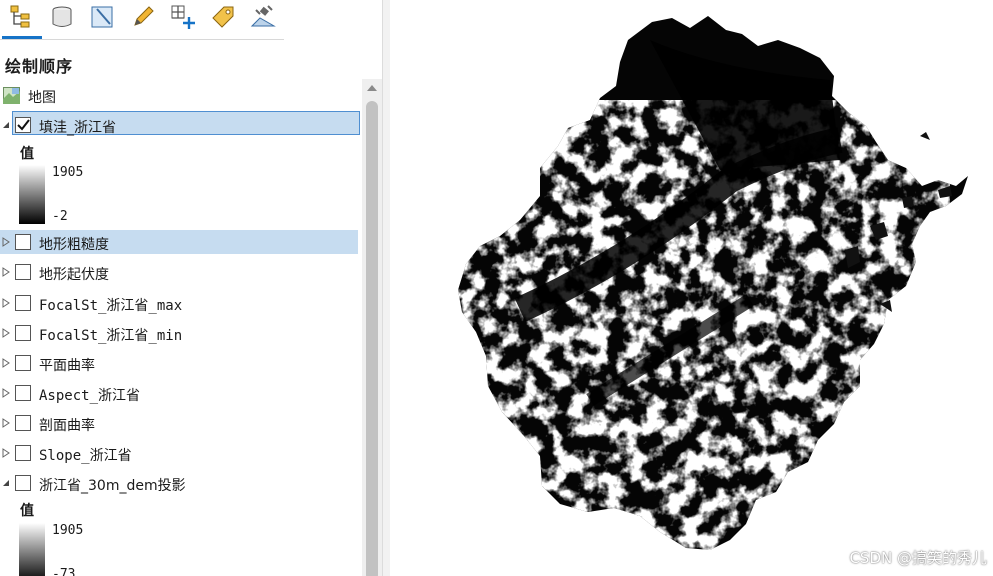  Describe the element at coordinates (181, 95) in the screenshot. I see `map-item: 地图` at that location.